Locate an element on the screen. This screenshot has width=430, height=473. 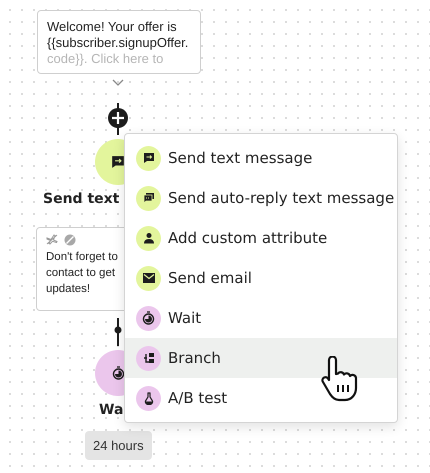
menu-item: Send auto-reply text message is located at coordinates (261, 198).